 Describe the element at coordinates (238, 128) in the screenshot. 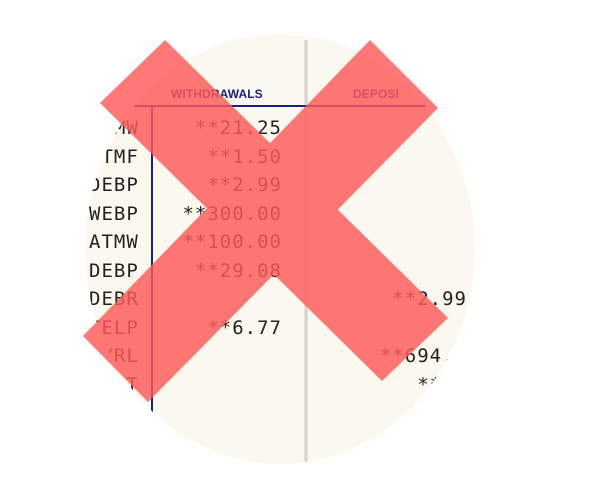

I see `withdrawal-amount: **21.25` at that location.